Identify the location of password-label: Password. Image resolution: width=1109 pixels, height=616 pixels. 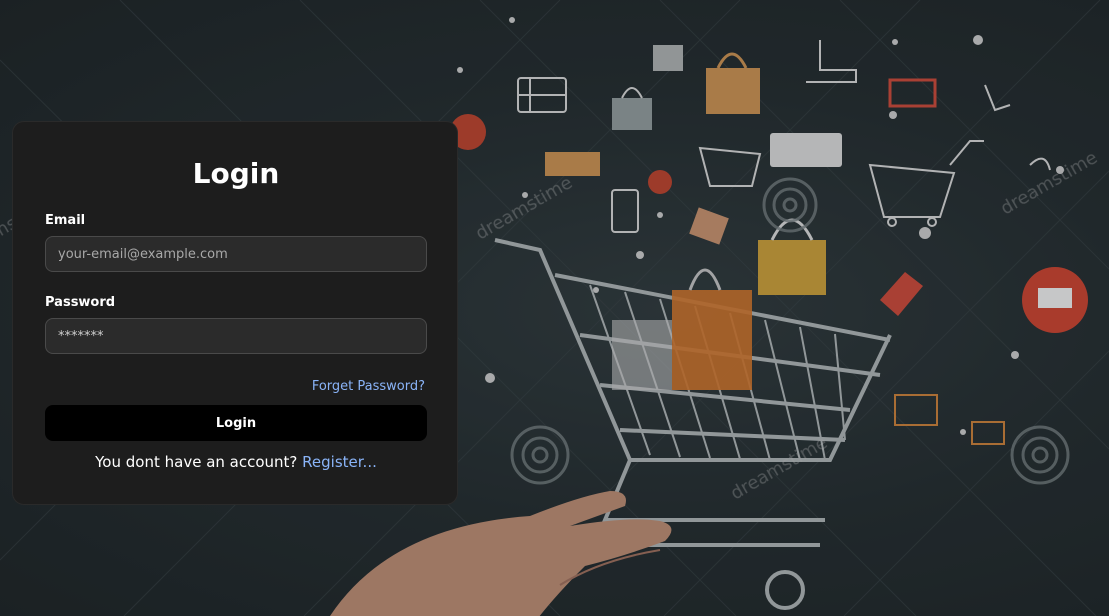
(80, 302).